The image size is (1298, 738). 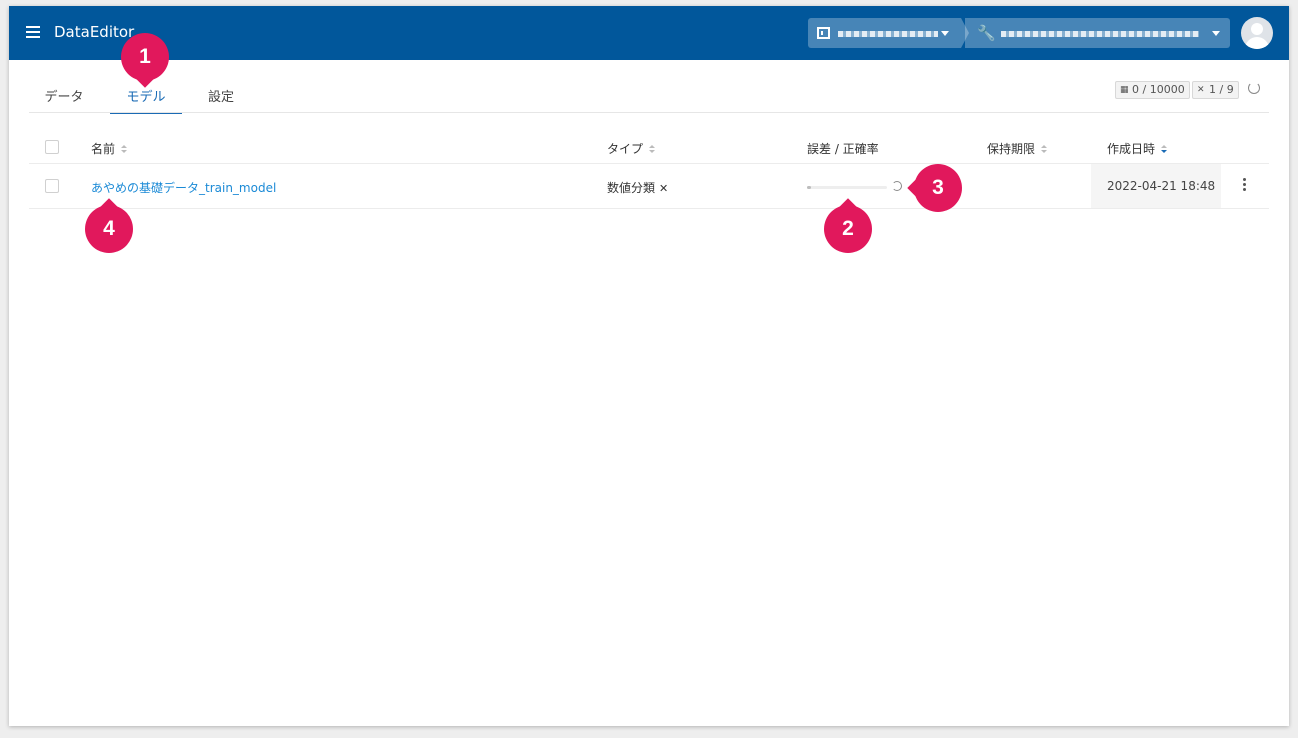 I want to click on created-cell: 2022-04-21 18:48, so click(x=1156, y=186).